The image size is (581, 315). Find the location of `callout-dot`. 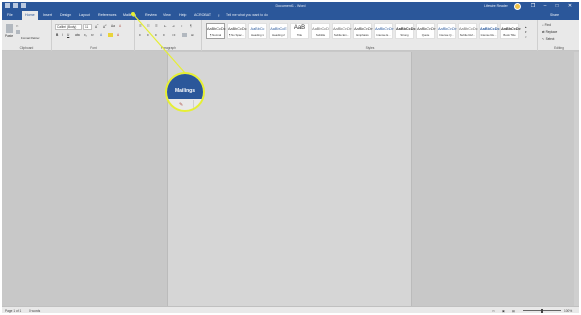

callout-dot is located at coordinates (133, 14).